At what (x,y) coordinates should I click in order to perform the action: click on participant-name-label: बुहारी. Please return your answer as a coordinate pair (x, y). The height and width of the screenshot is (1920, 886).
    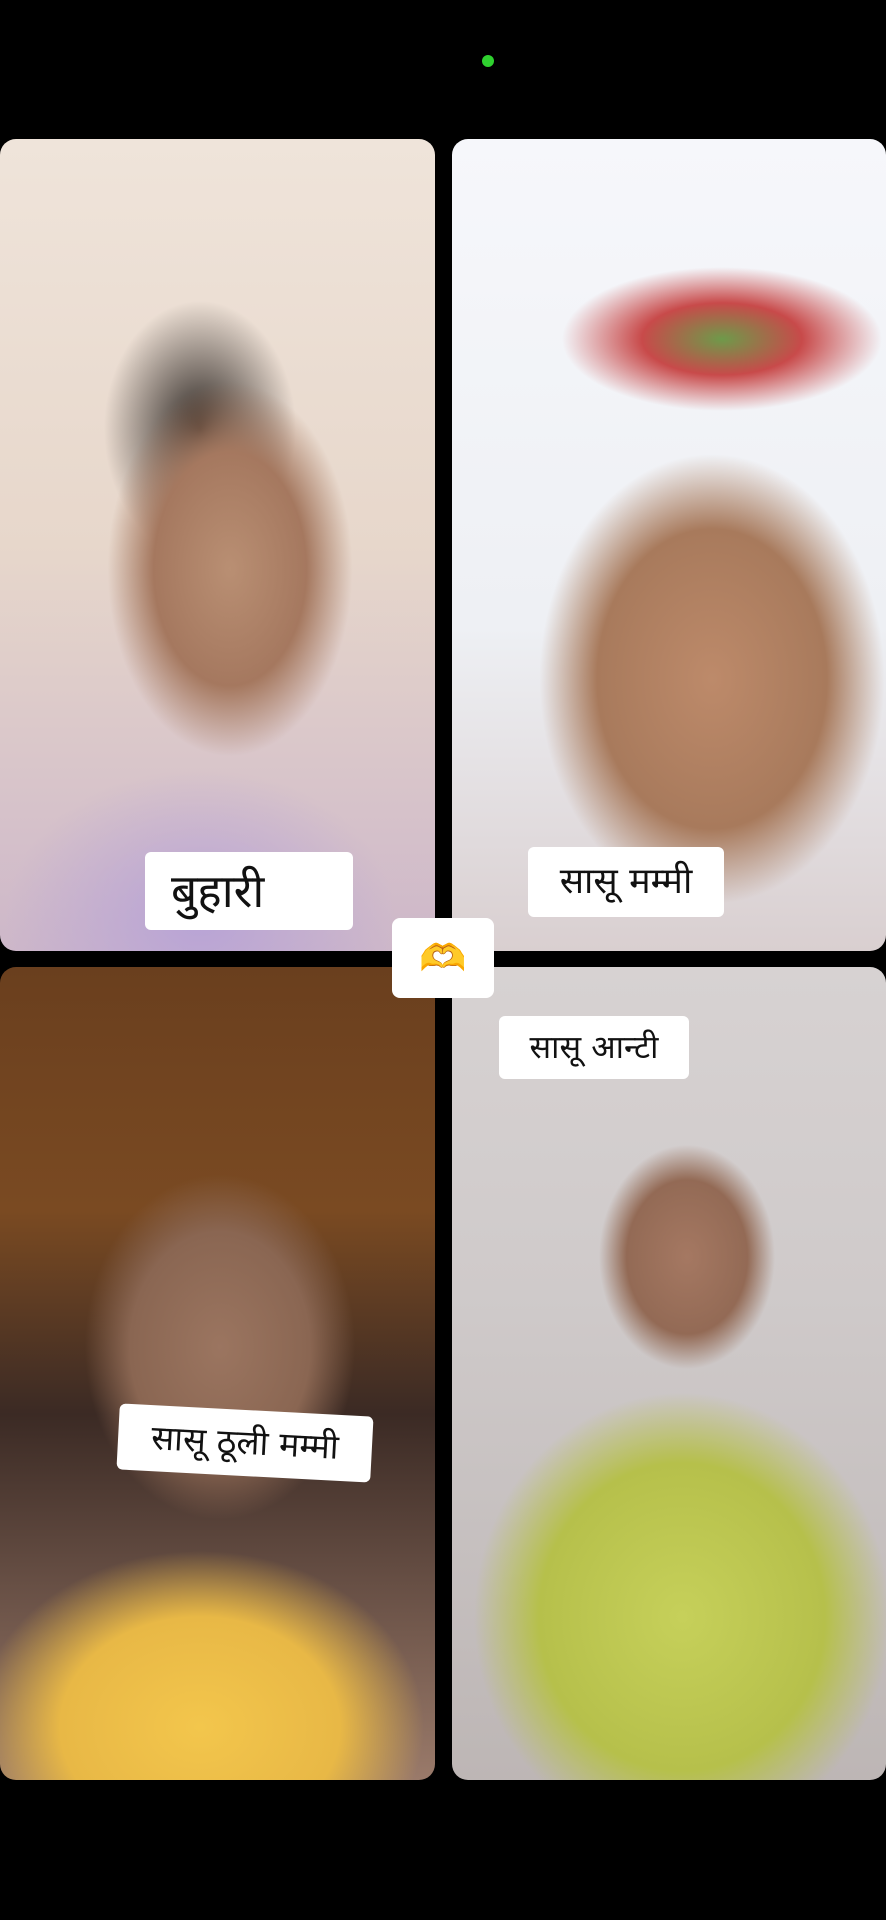
    Looking at the image, I should click on (249, 891).